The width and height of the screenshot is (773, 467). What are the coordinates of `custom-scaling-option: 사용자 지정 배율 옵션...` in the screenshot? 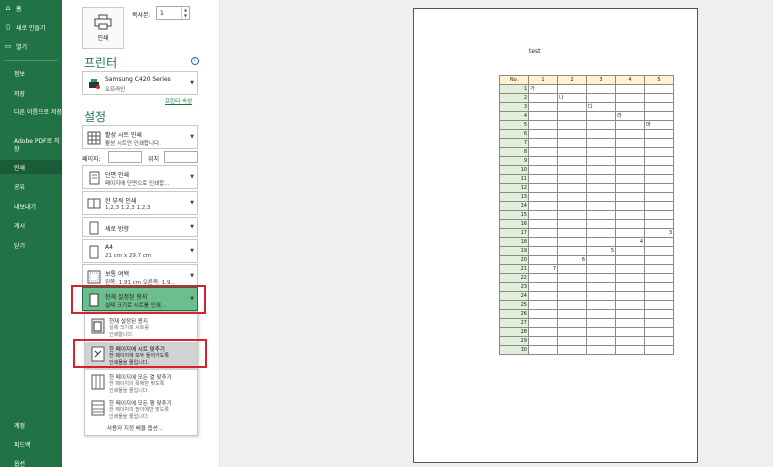 It's located at (135, 428).